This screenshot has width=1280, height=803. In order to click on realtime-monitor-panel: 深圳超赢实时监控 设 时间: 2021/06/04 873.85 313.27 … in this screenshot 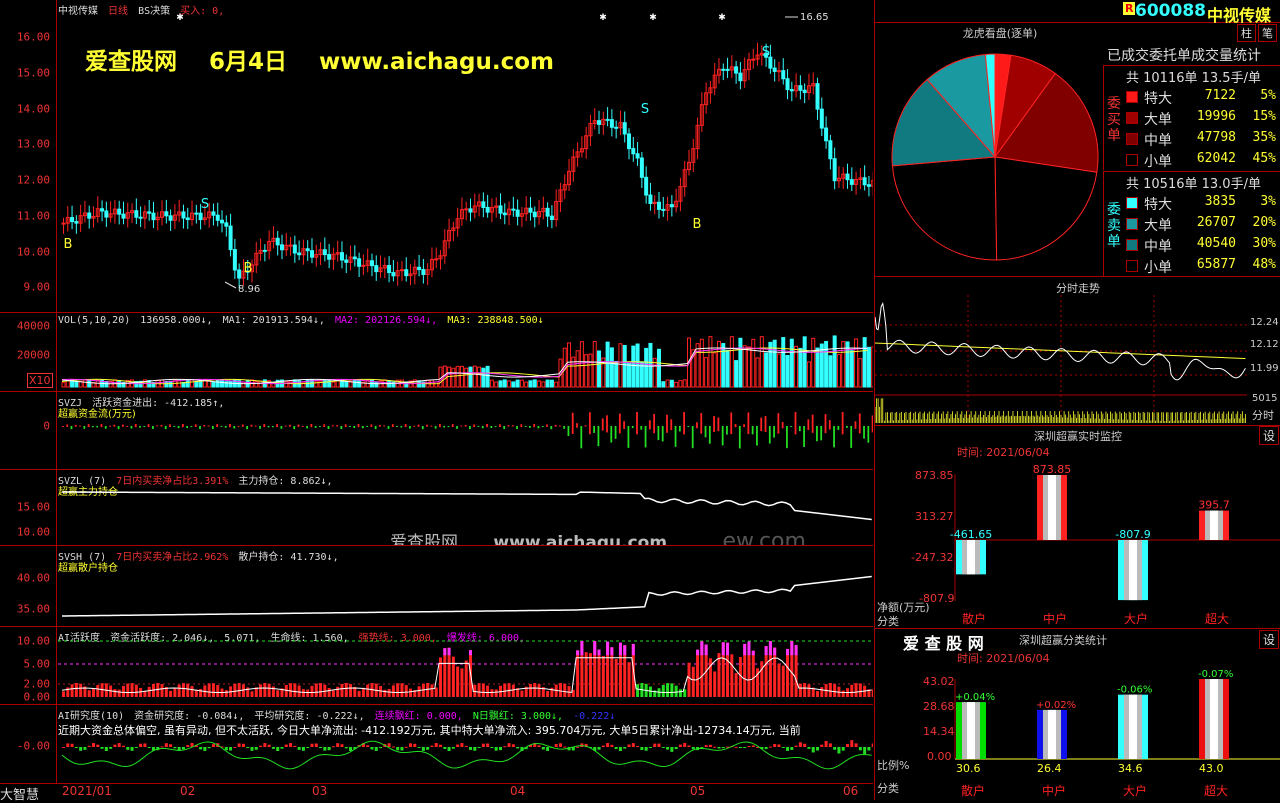, I will do `click(1077, 527)`.